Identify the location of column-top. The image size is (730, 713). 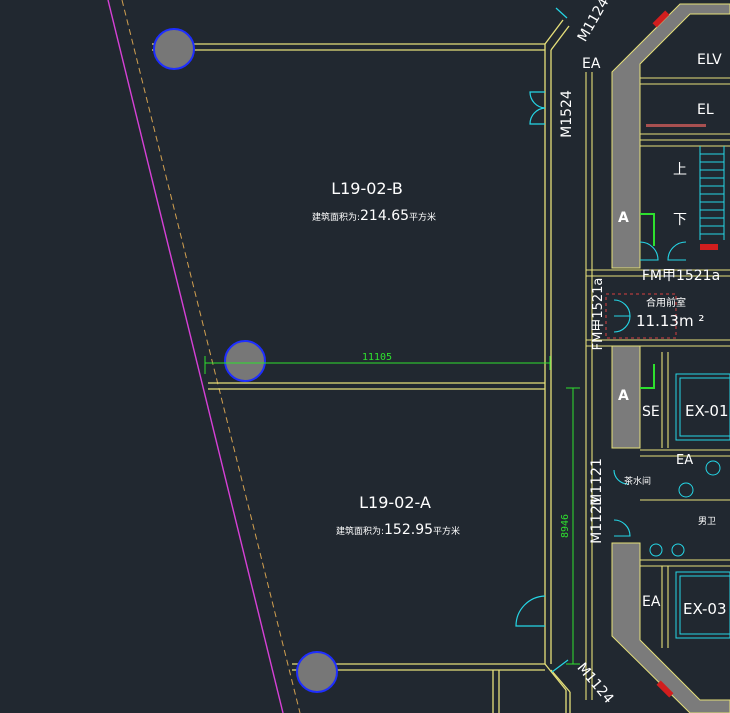
(174, 49).